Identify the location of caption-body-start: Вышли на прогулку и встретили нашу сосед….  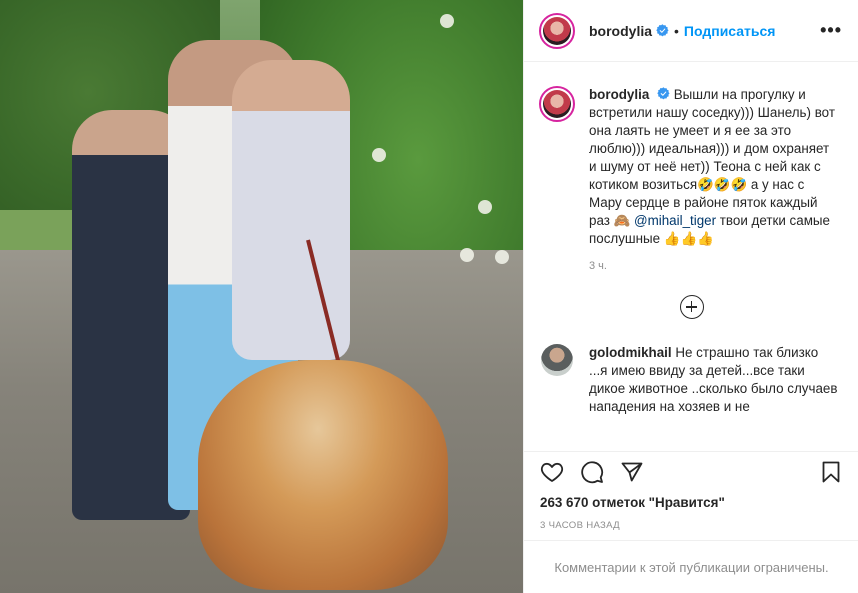
(712, 157).